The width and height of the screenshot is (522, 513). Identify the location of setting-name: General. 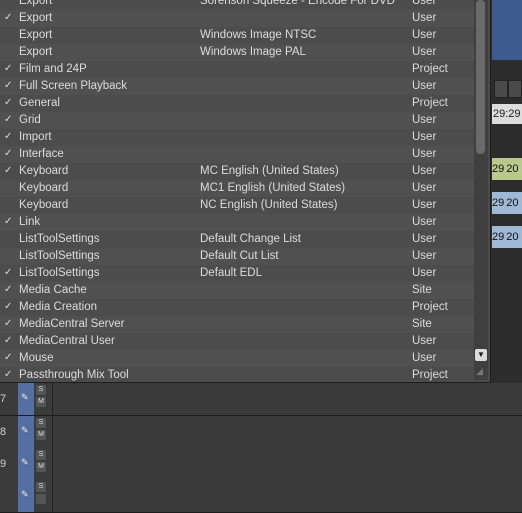
(39, 103).